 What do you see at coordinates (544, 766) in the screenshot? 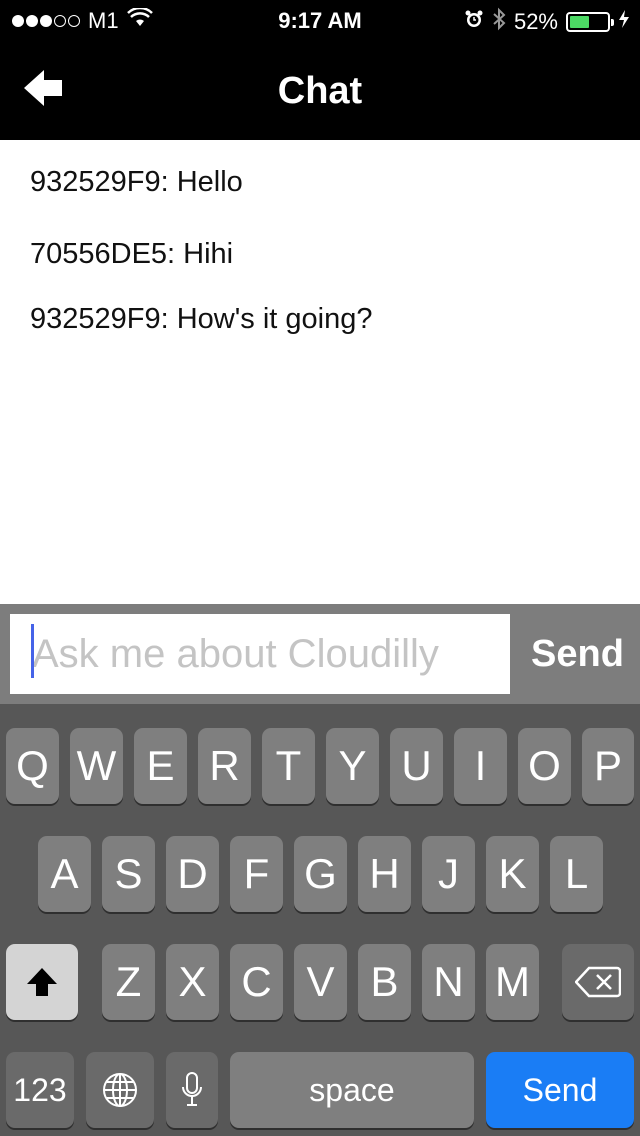
I see `key-o: O` at bounding box center [544, 766].